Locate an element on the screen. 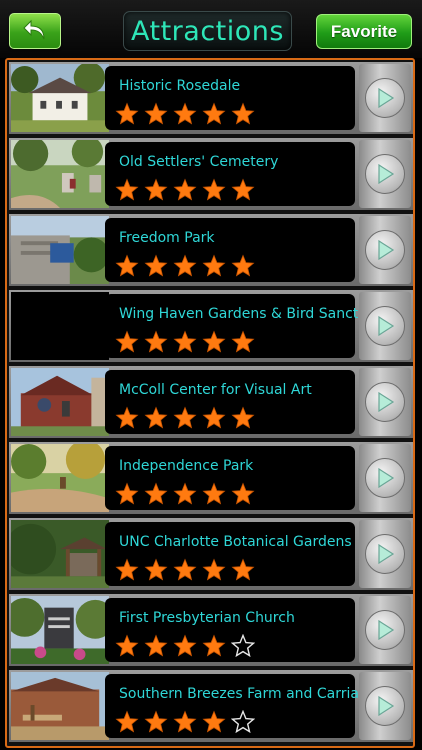  list-item: Freedom Park is located at coordinates (211, 250).